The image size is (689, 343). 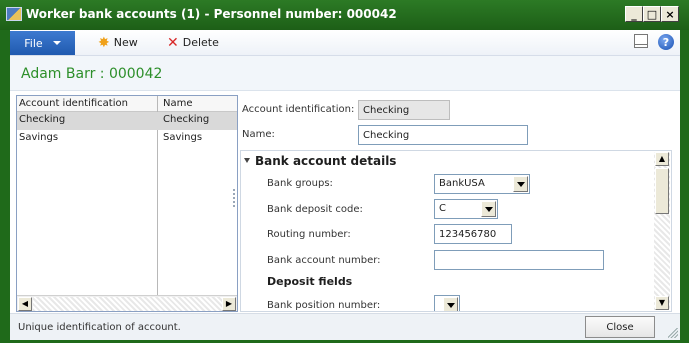 I want to click on delete-button: ✕ Delete, so click(x=193, y=42).